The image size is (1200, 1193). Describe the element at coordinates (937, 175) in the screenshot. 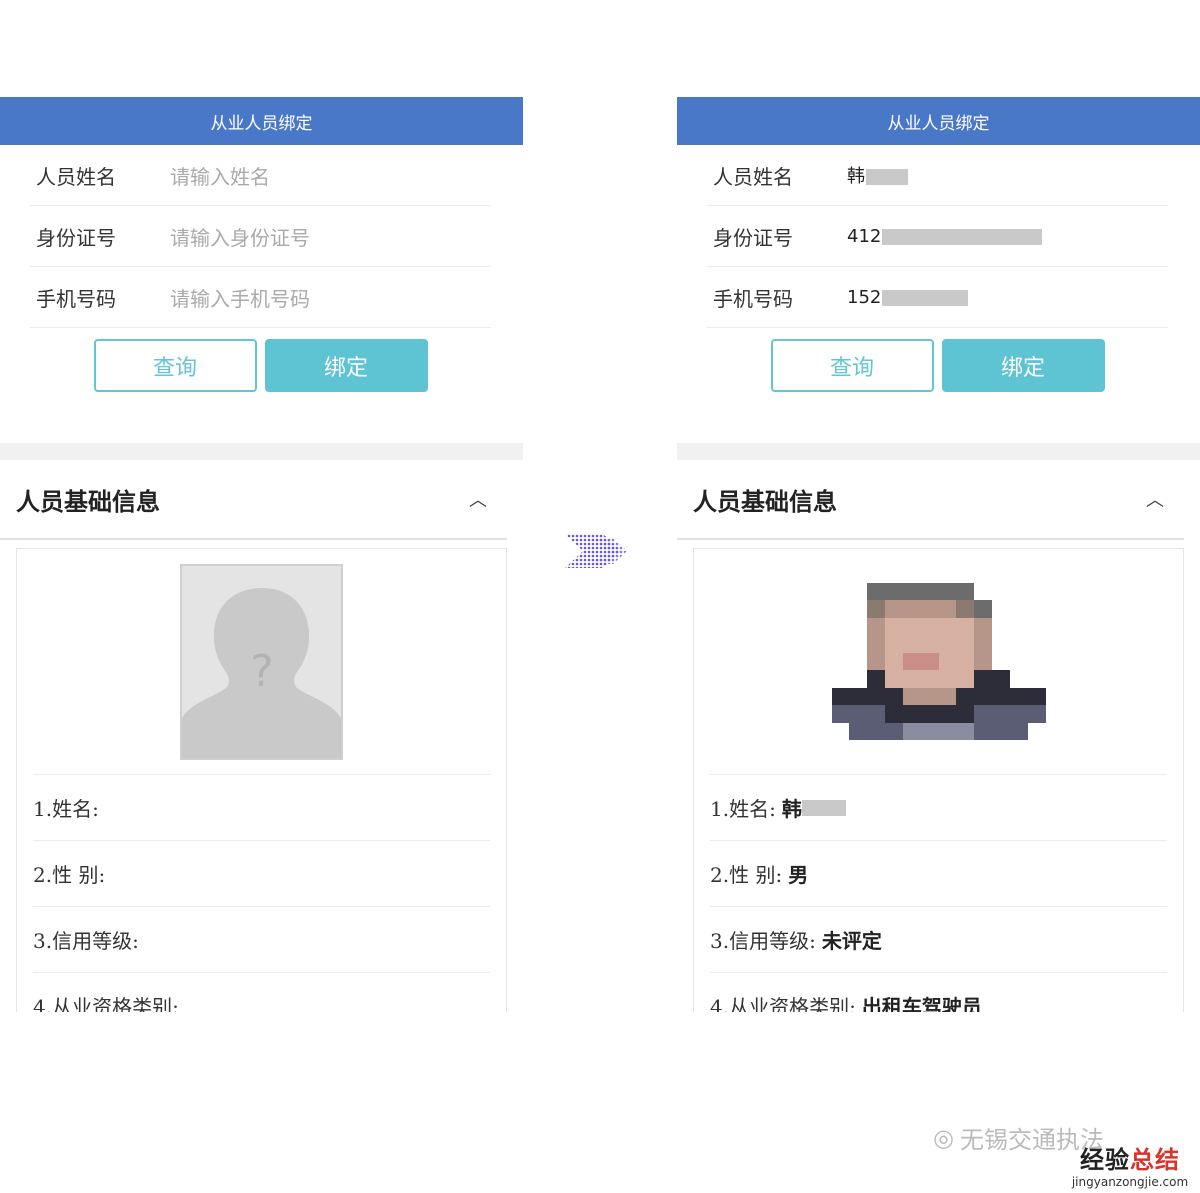

I see `name-row: 人员姓名 韩` at that location.